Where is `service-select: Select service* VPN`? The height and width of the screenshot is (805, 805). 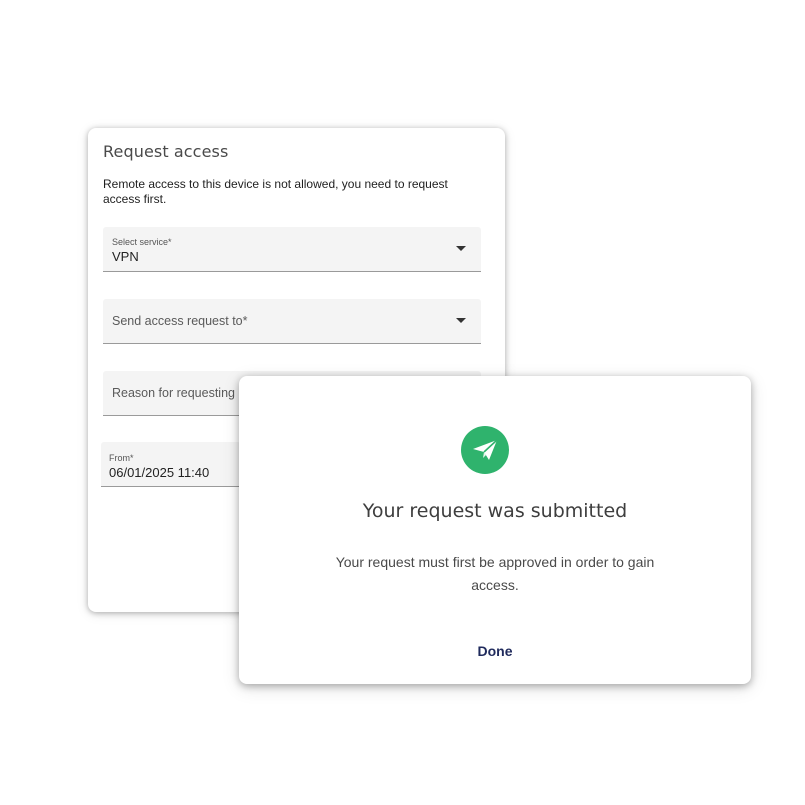 service-select: Select service* VPN is located at coordinates (292, 249).